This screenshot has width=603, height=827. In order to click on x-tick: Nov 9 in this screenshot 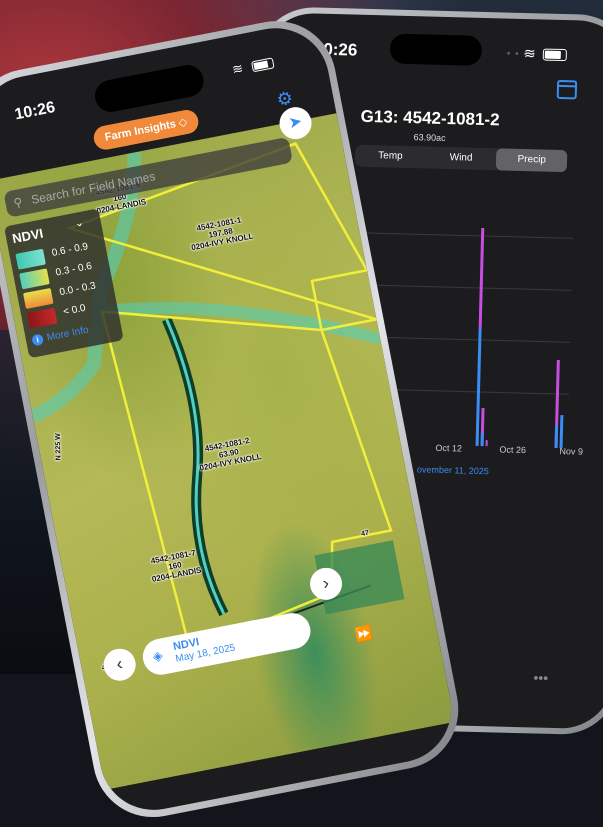, I will do `click(571, 451)`.